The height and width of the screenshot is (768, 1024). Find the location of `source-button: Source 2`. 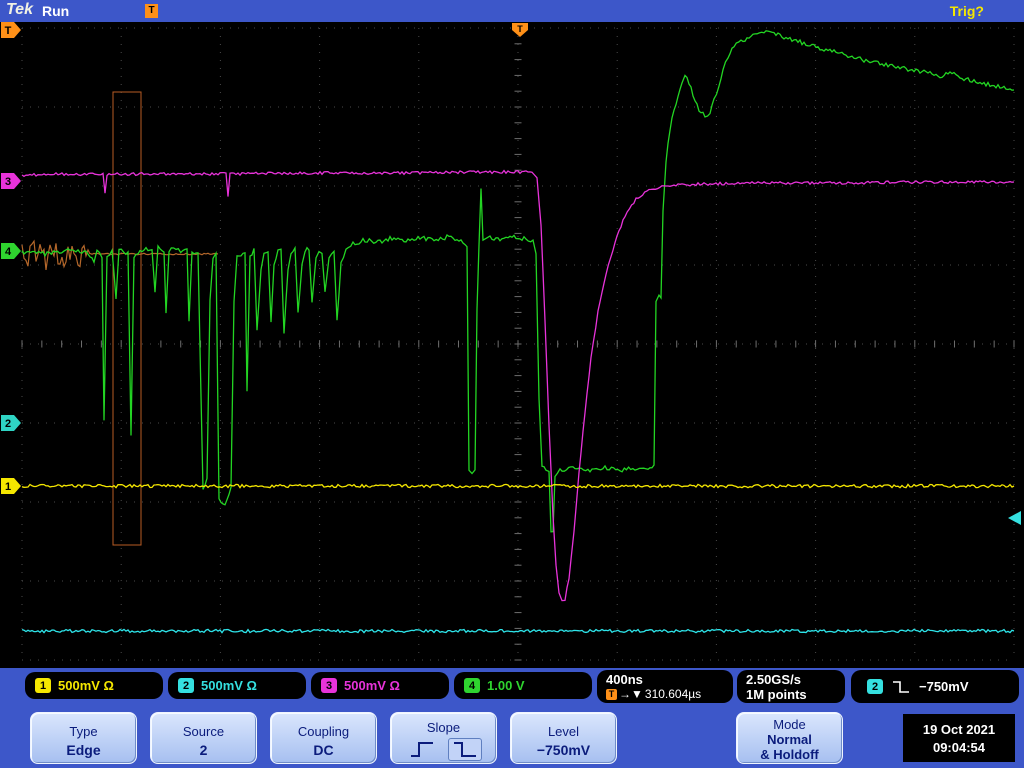

source-button: Source 2 is located at coordinates (203, 738).